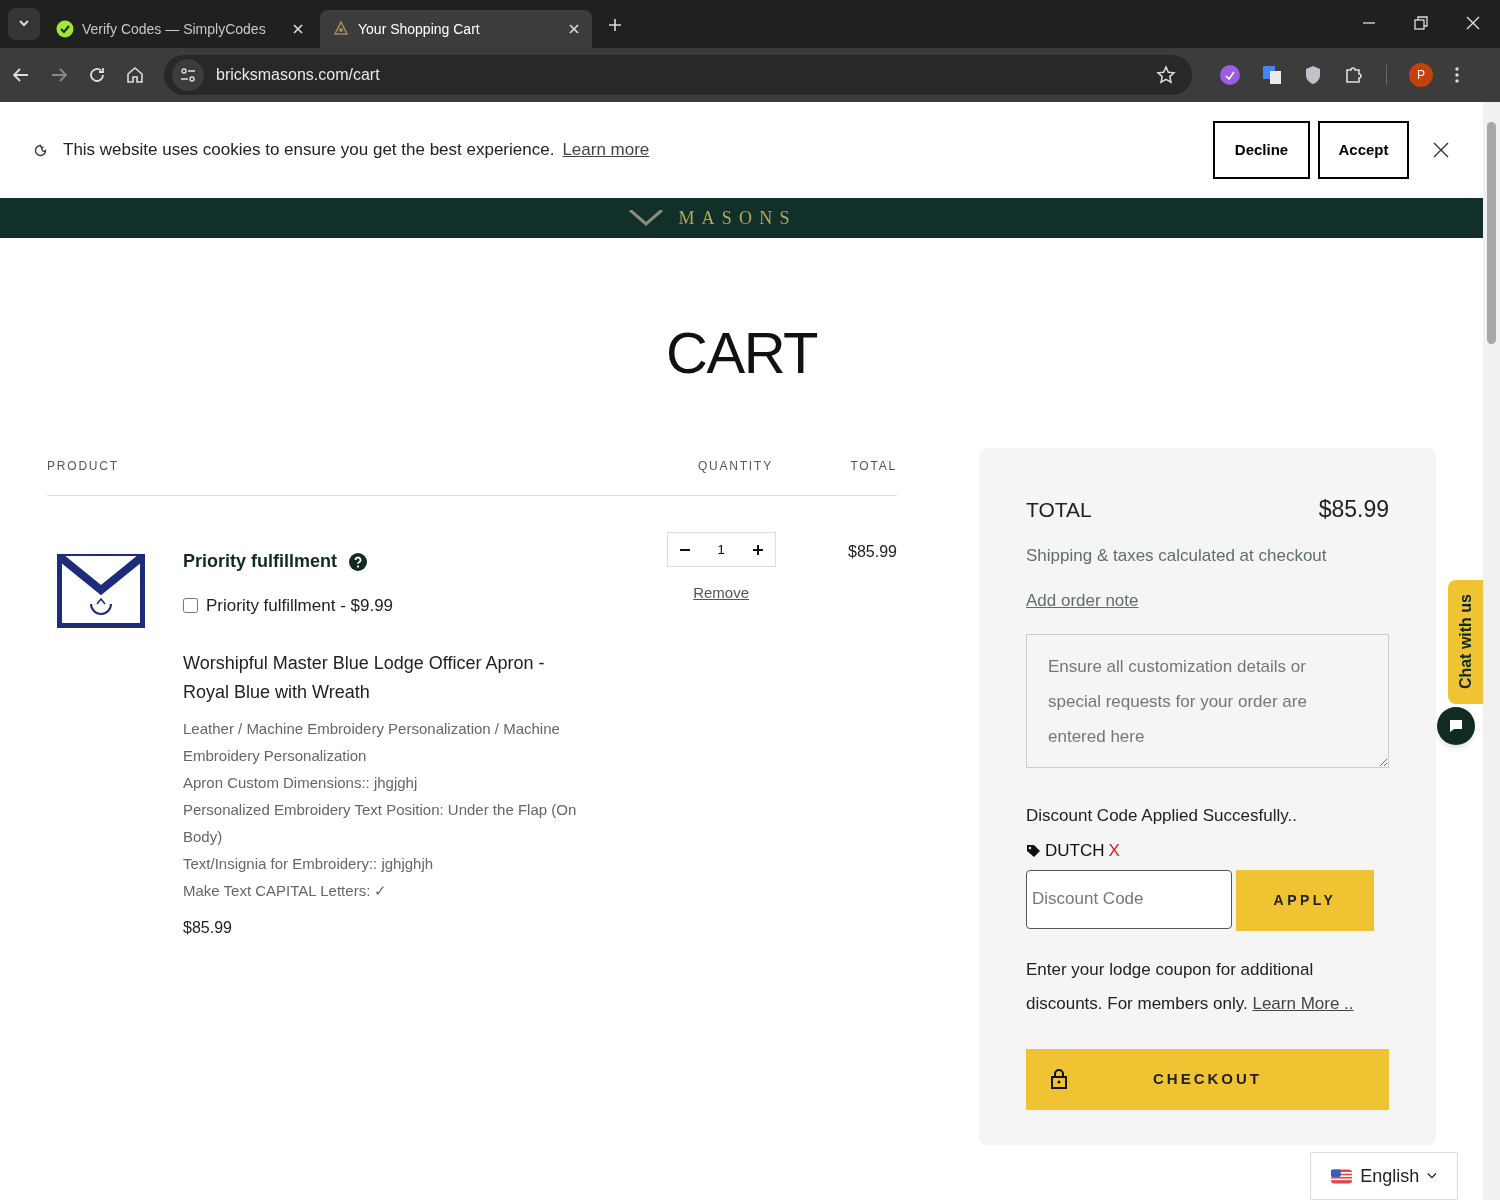  What do you see at coordinates (65, 29) in the screenshot?
I see `check-badge-icon` at bounding box center [65, 29].